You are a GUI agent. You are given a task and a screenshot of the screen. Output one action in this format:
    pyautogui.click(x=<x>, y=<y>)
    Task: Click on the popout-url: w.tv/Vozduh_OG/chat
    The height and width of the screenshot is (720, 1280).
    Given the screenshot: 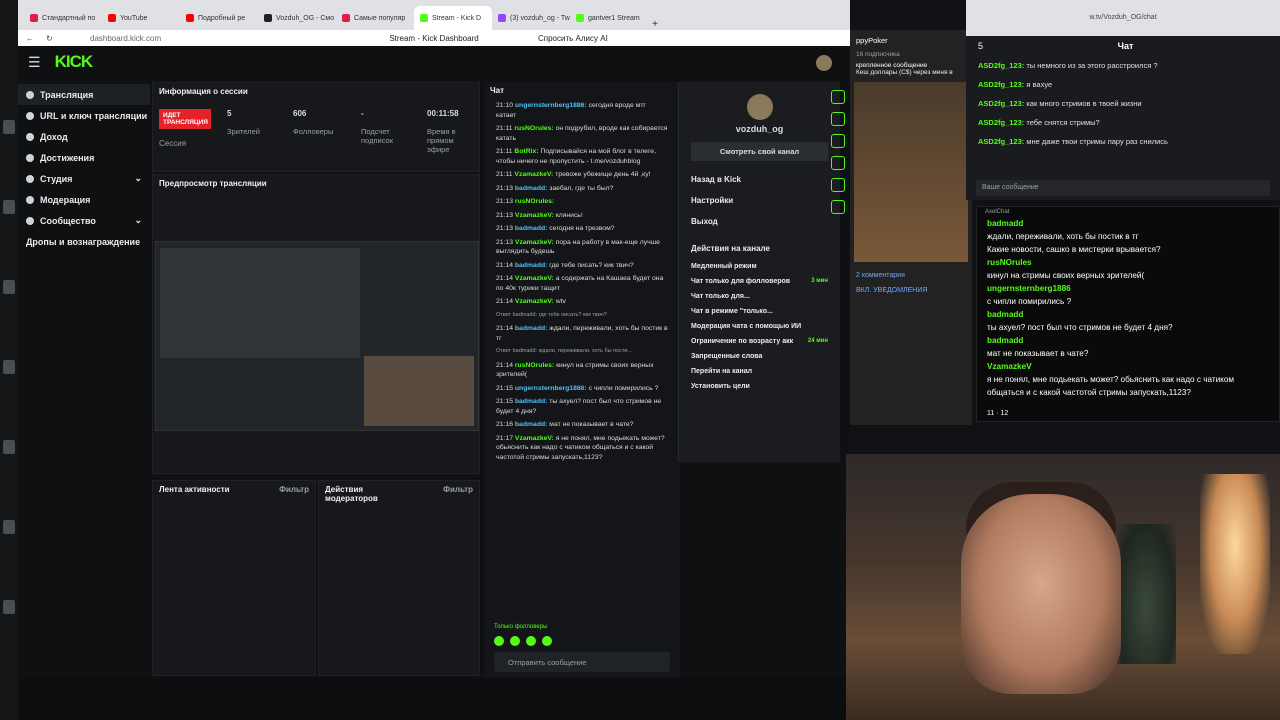 What is the action you would take?
    pyautogui.click(x=1123, y=18)
    